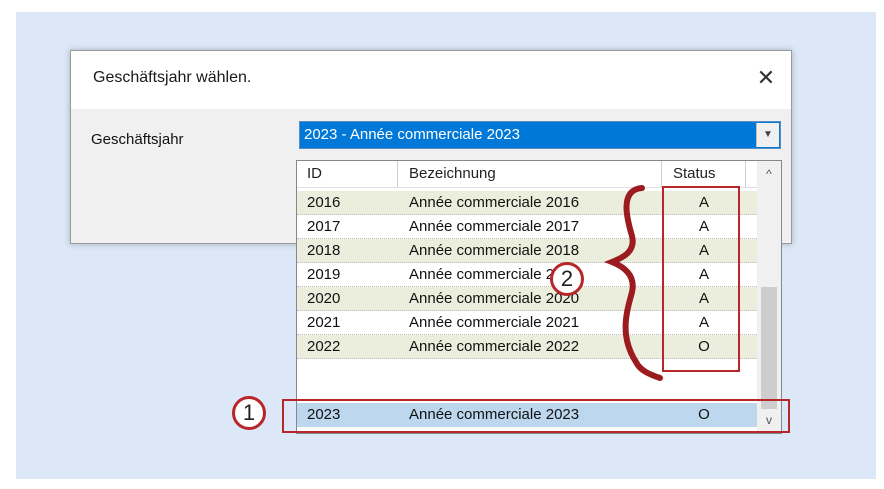  What do you see at coordinates (412, 134) in the screenshot?
I see `combobox-value: 2023 - Année commerciale 2023` at bounding box center [412, 134].